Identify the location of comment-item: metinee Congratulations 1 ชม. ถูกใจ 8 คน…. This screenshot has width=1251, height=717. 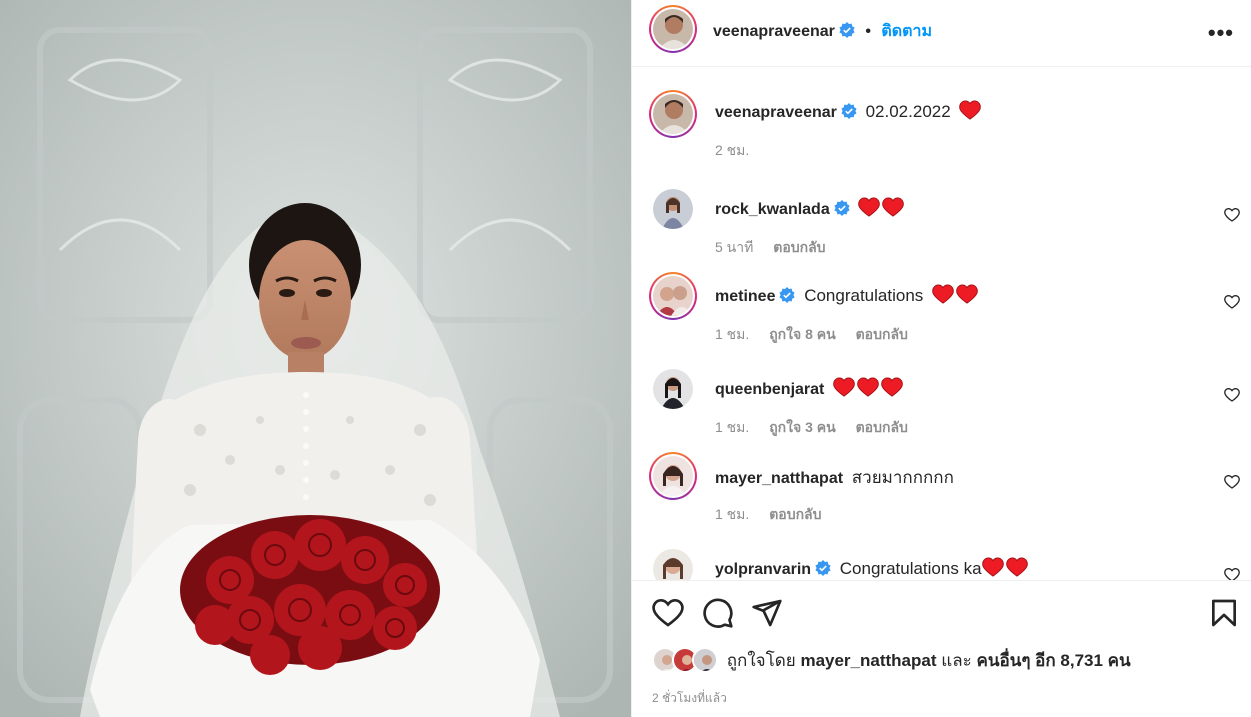
(941, 317).